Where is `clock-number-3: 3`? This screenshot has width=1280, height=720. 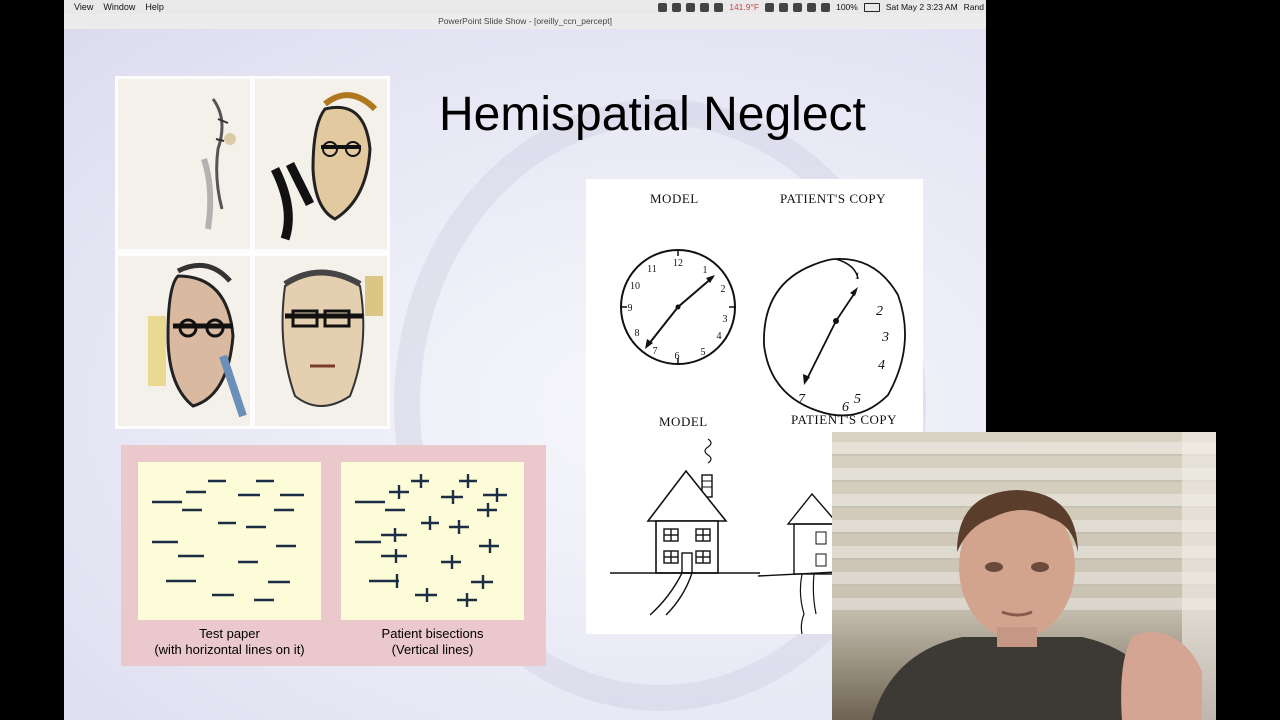
clock-number-3: 3 is located at coordinates (725, 319).